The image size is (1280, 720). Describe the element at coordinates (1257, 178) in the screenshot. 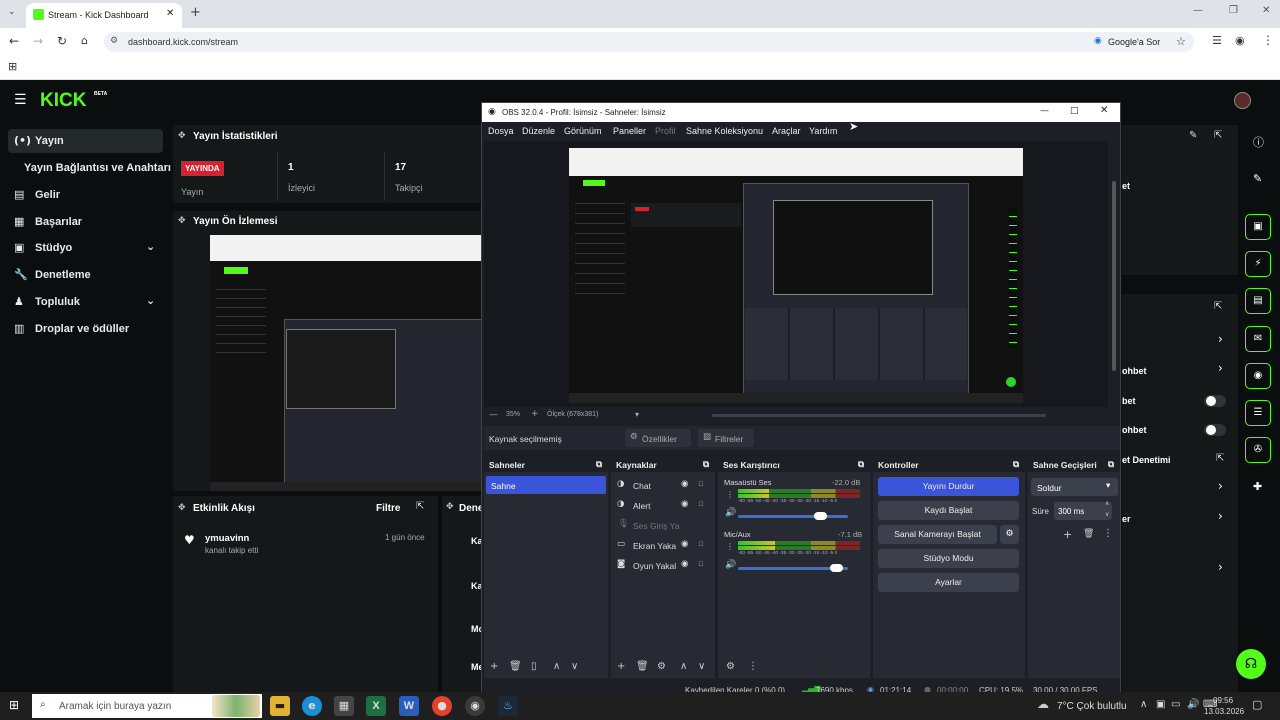

I see `pencil-icon: ✎` at that location.